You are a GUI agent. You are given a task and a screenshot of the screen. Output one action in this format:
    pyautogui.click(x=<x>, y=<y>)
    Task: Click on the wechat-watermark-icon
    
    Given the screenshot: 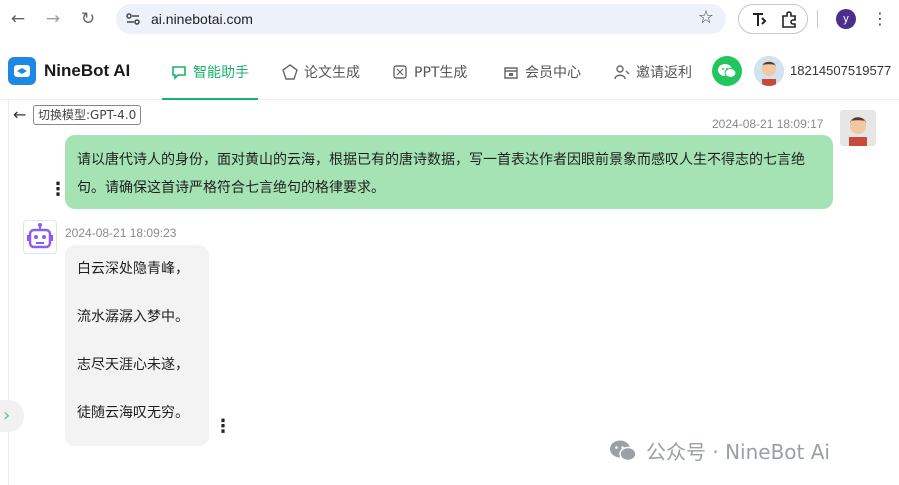 What is the action you would take?
    pyautogui.click(x=623, y=450)
    